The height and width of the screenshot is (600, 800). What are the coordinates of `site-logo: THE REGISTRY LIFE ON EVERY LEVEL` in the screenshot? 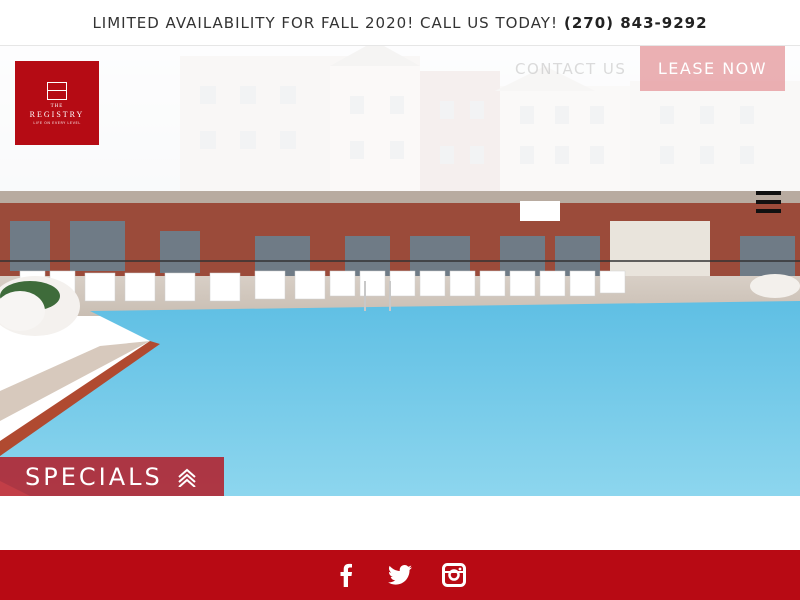 It's located at (57, 103).